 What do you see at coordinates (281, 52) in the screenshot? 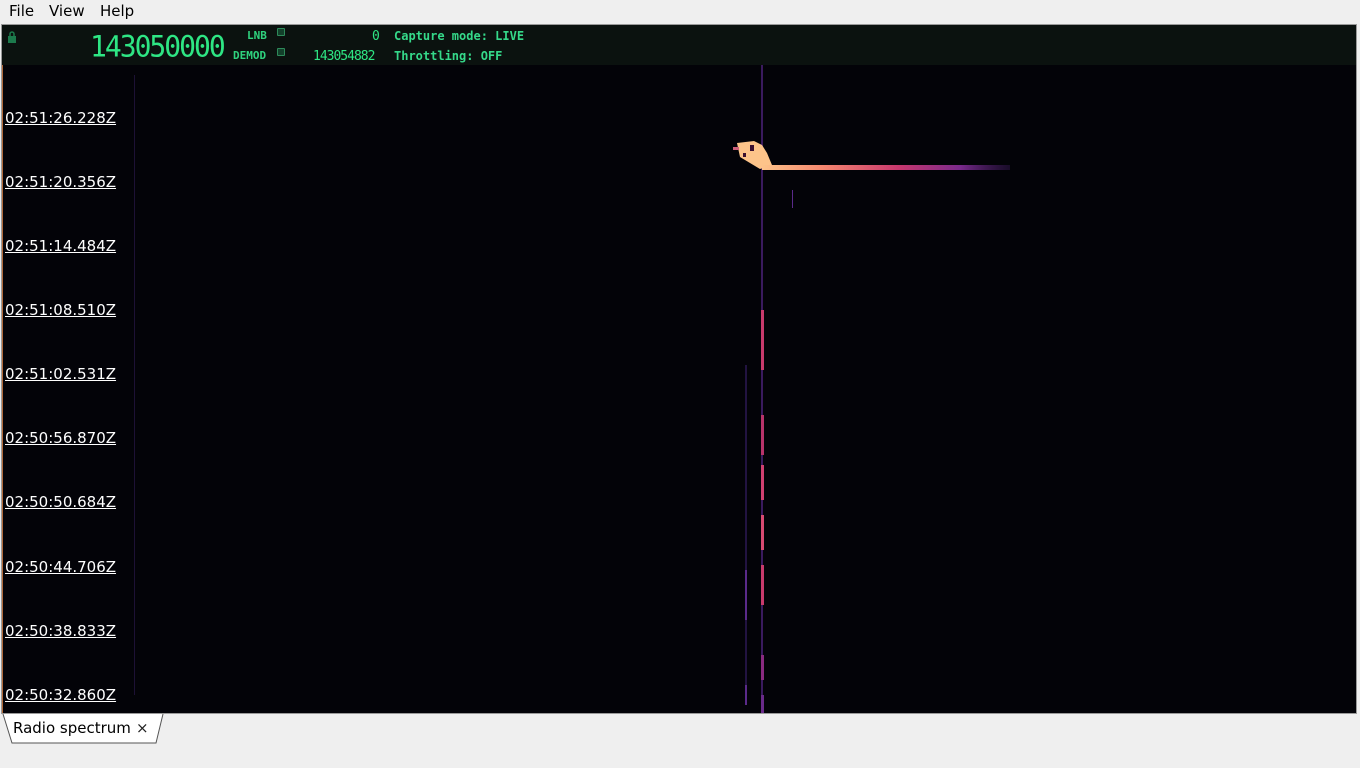
I see `demod-lock-icon` at bounding box center [281, 52].